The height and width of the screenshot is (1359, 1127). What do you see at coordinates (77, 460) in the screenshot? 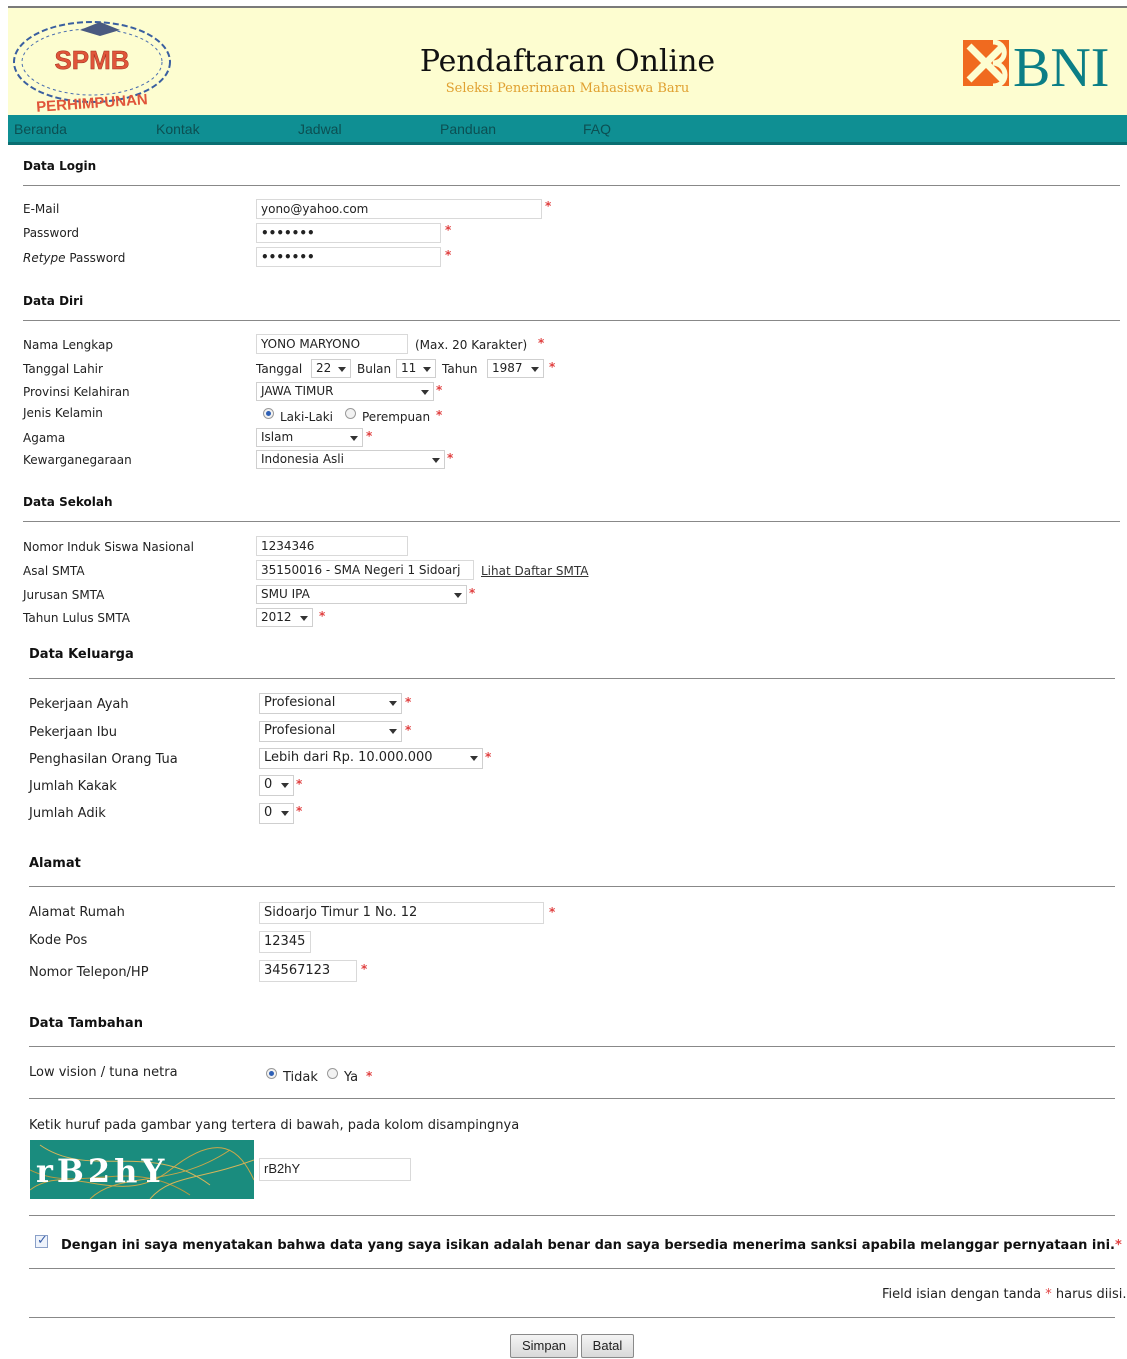
I see `kewarganegaraan-label: Kewarganegaraan` at bounding box center [77, 460].